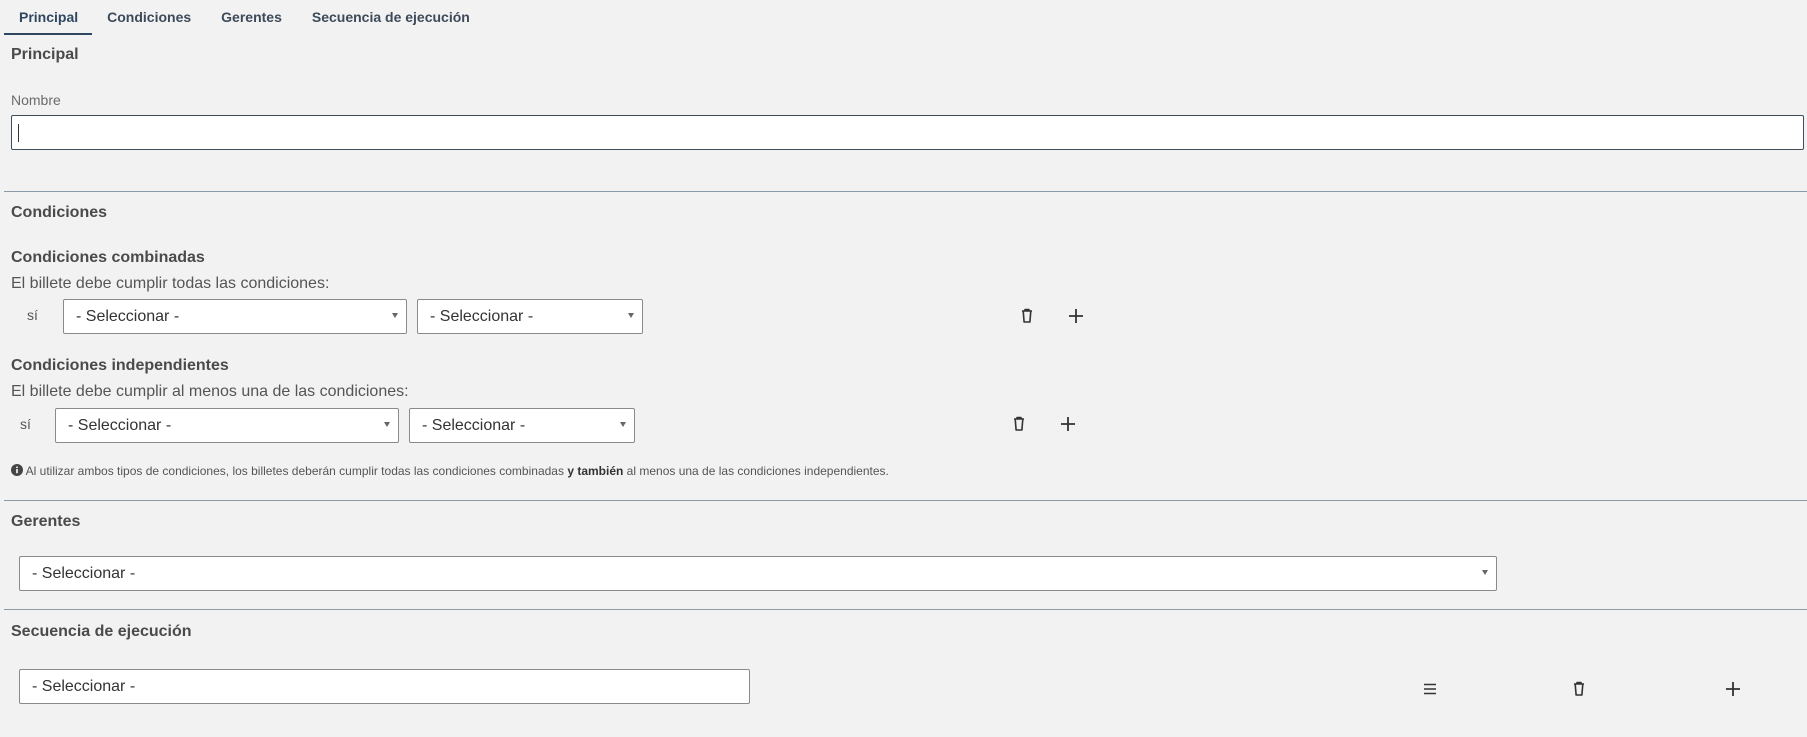 Image resolution: width=1807 pixels, height=737 pixels. I want to click on tab-principal: Principal, so click(48, 17).